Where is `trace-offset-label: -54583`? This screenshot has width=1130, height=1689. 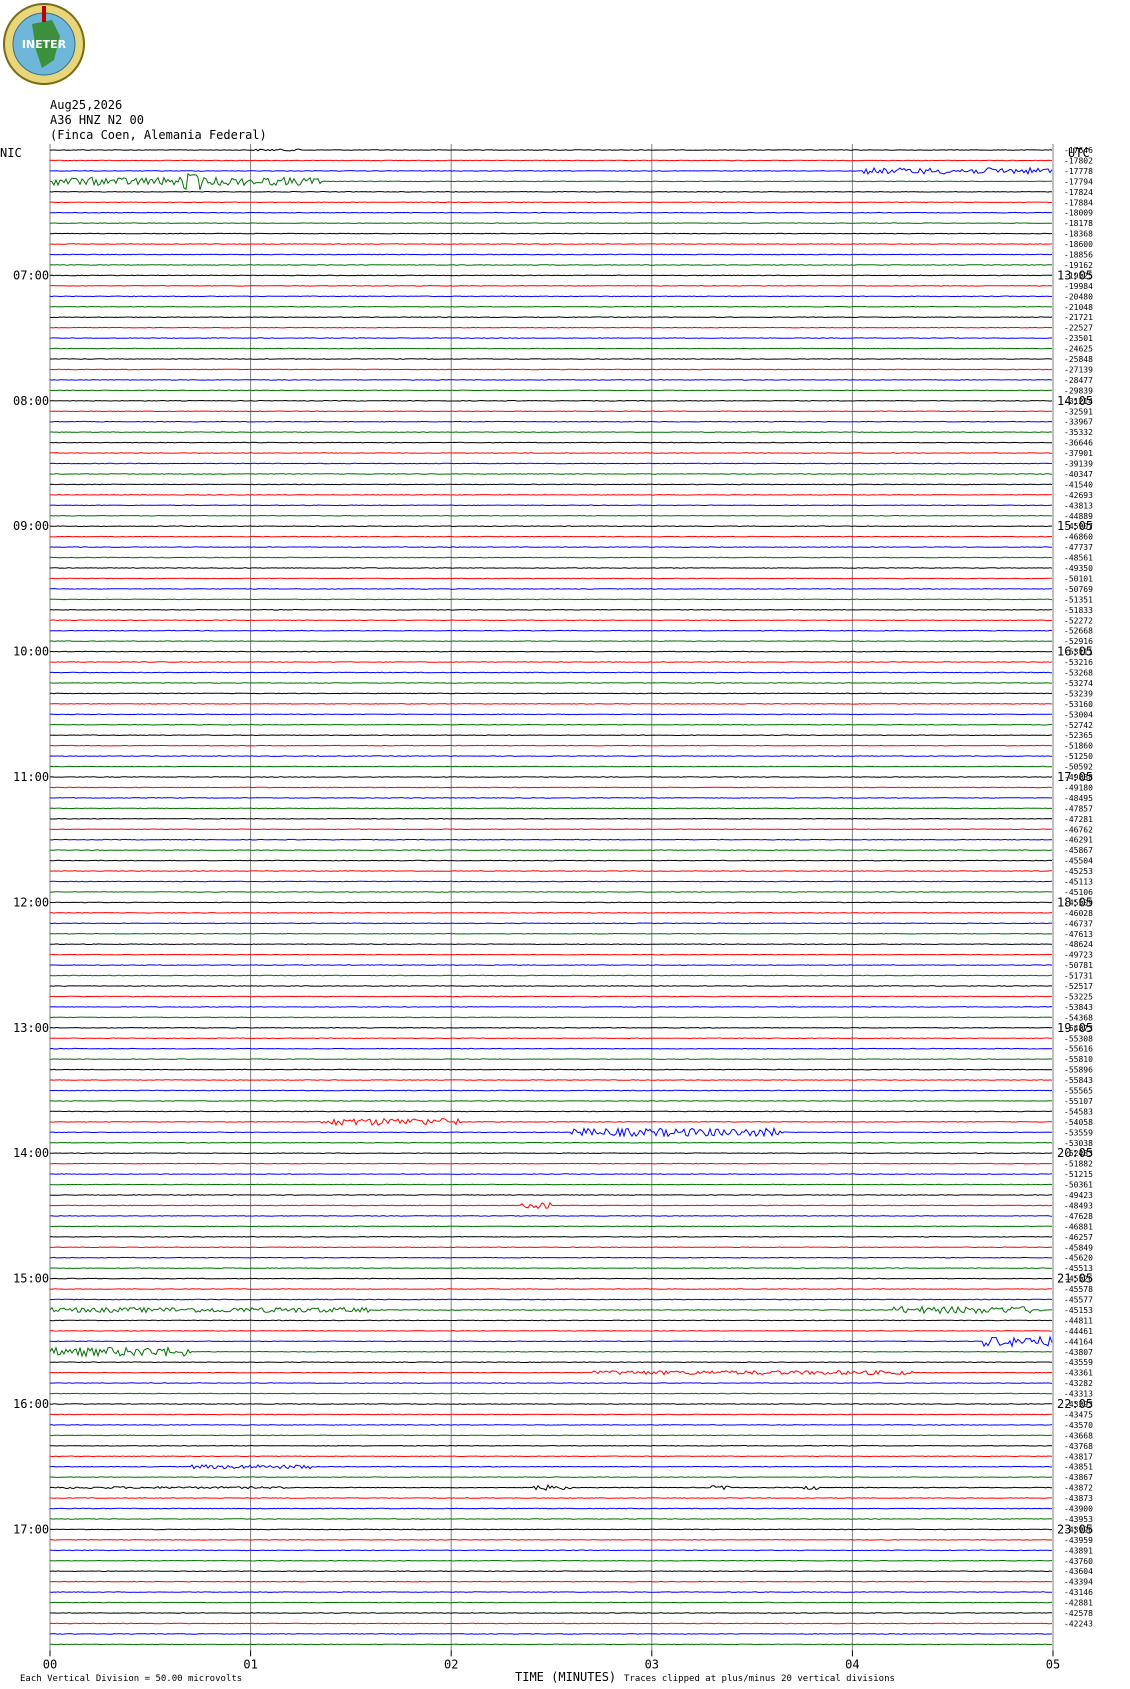 trace-offset-label: -54583 is located at coordinates (1078, 1111).